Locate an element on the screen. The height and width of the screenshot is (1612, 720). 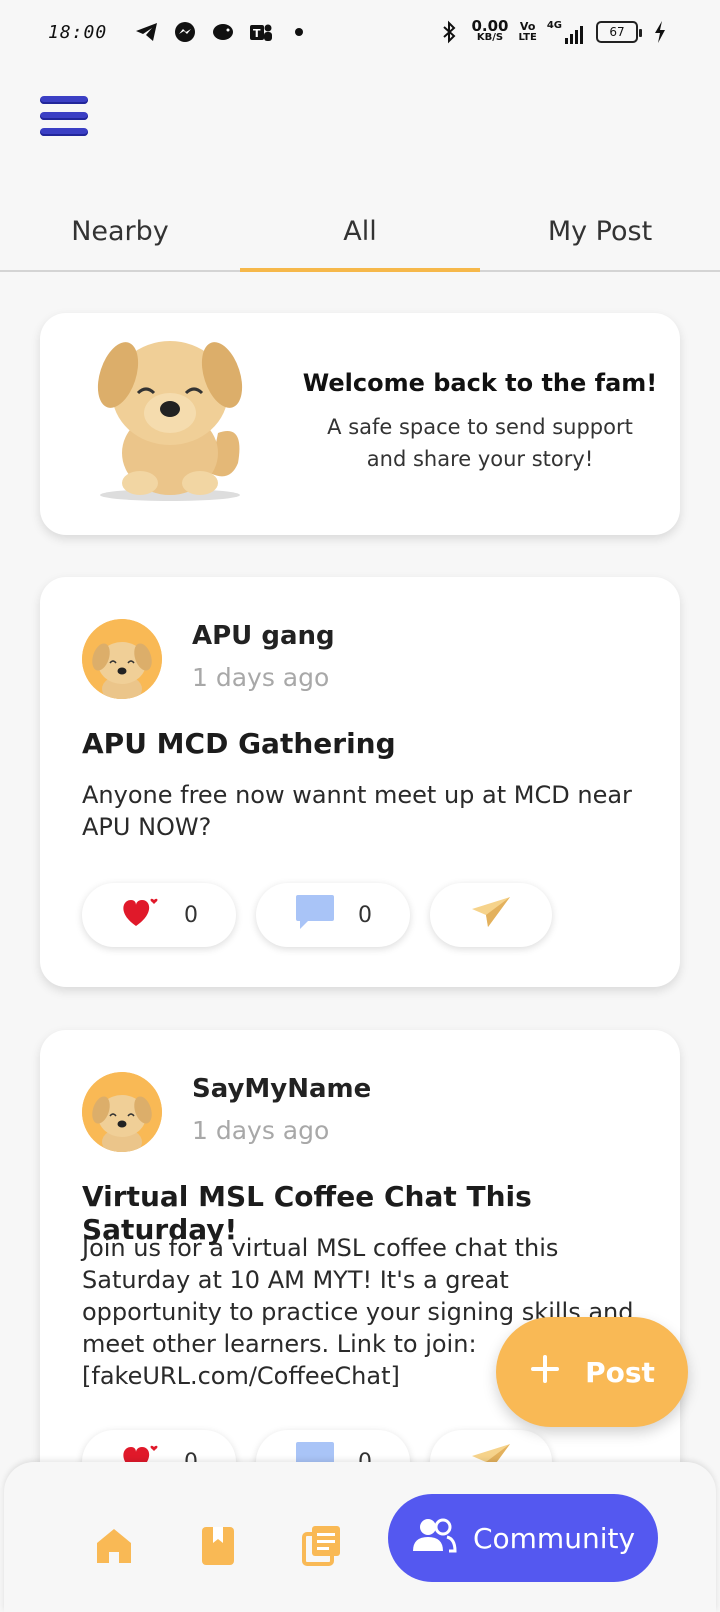
status-bar: 18:00 T 0.00 KB/S Vo LTE 4G 67 is located at coordinates (360, 32).